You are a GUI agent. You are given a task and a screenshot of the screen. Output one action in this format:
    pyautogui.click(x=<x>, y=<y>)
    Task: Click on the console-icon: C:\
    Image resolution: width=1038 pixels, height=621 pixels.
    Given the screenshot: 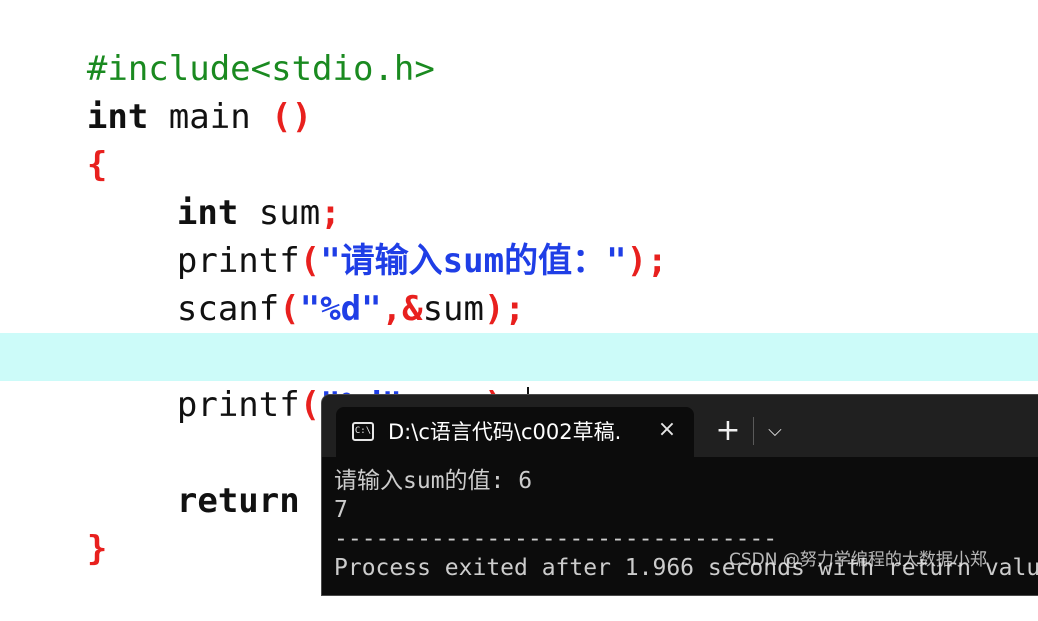 What is the action you would take?
    pyautogui.click(x=363, y=431)
    